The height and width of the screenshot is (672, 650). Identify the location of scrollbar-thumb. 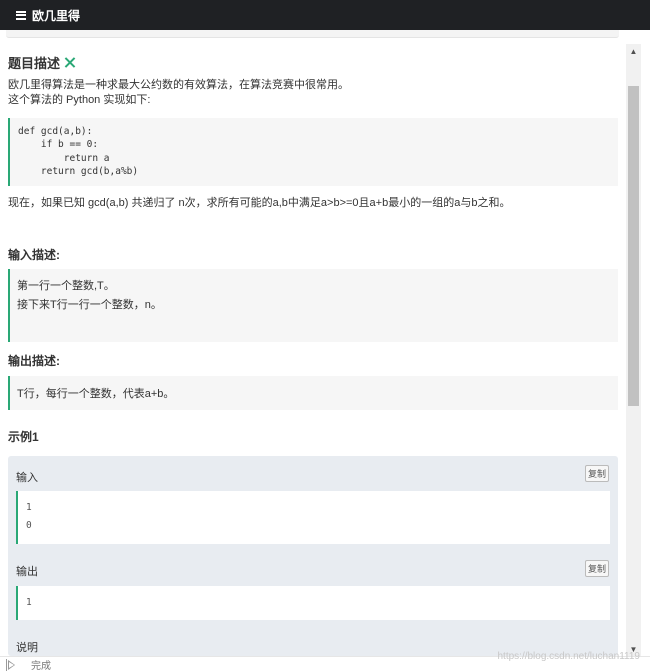
(633, 246).